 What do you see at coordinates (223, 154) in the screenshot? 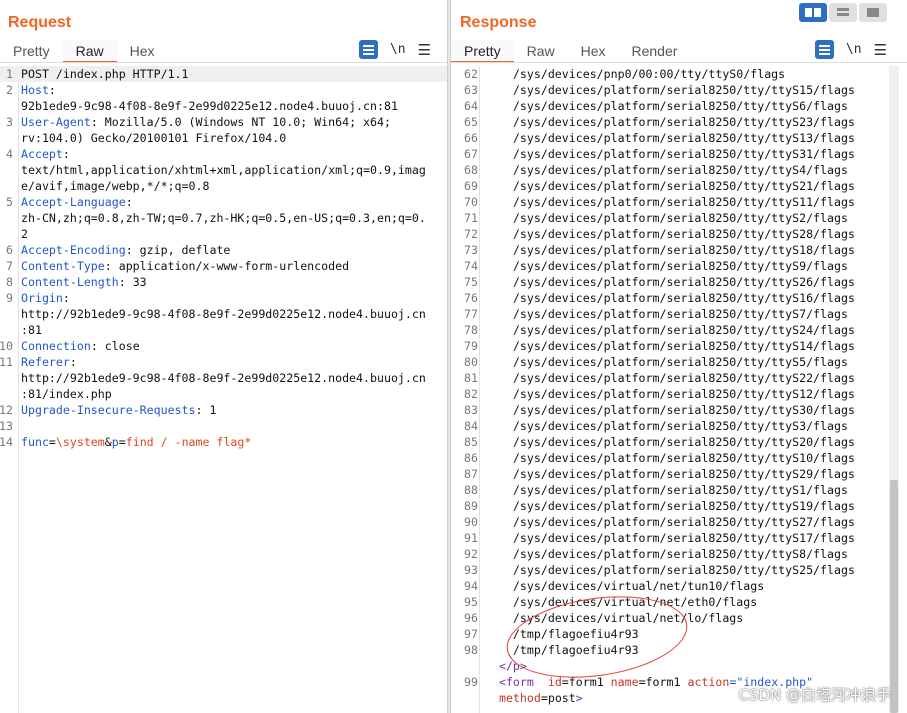
I see `code-line: 4 Accept:` at bounding box center [223, 154].